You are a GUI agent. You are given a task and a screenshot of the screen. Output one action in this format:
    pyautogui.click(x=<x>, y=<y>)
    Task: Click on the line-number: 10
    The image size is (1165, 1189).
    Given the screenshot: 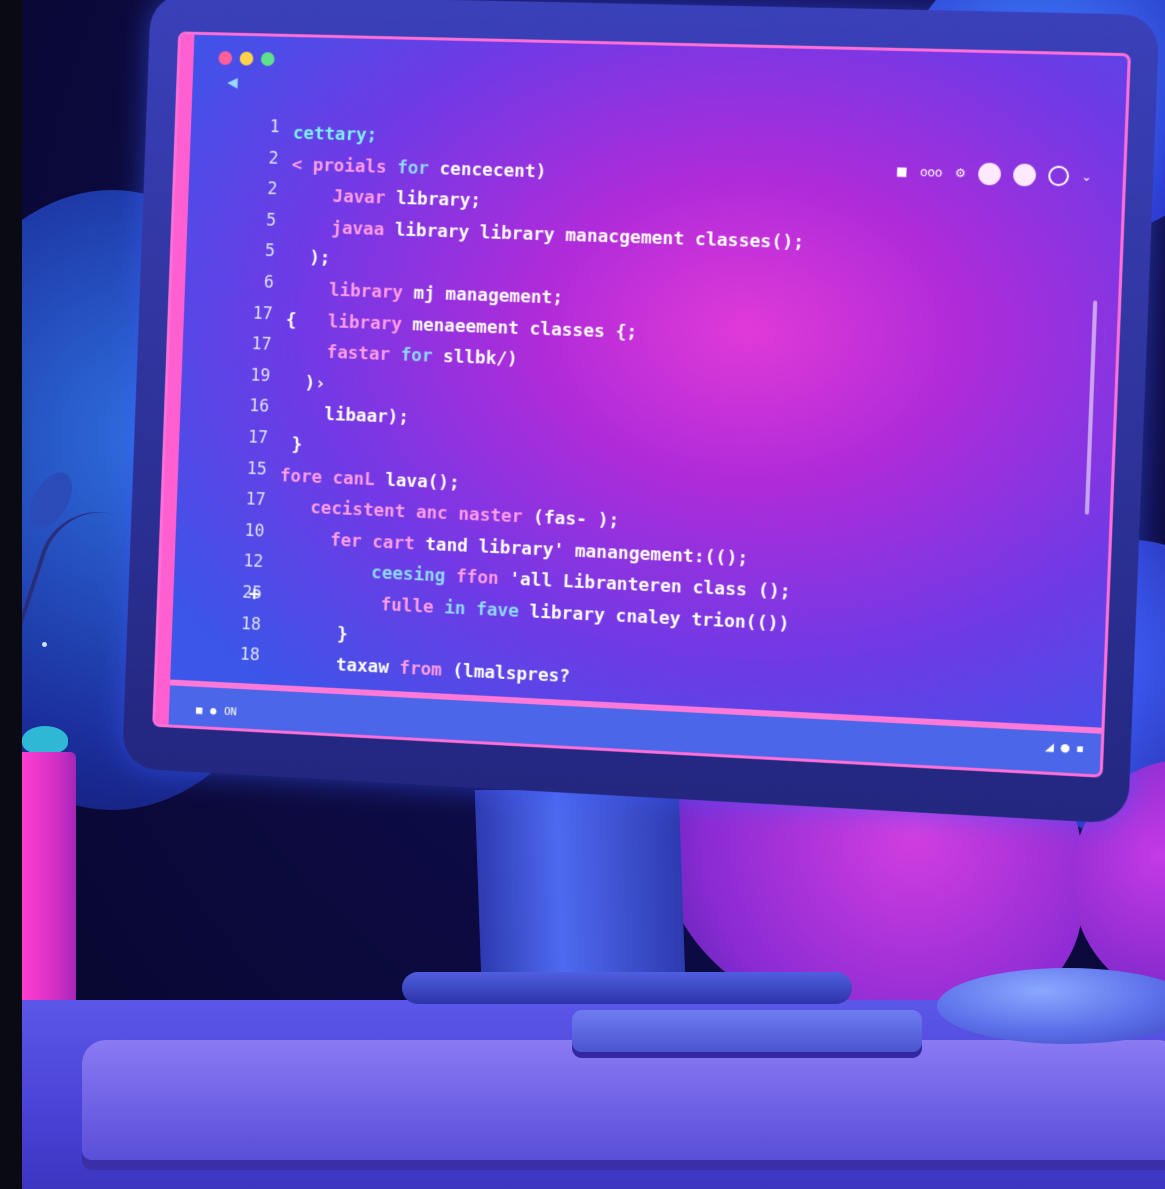 What is the action you would take?
    pyautogui.click(x=254, y=531)
    